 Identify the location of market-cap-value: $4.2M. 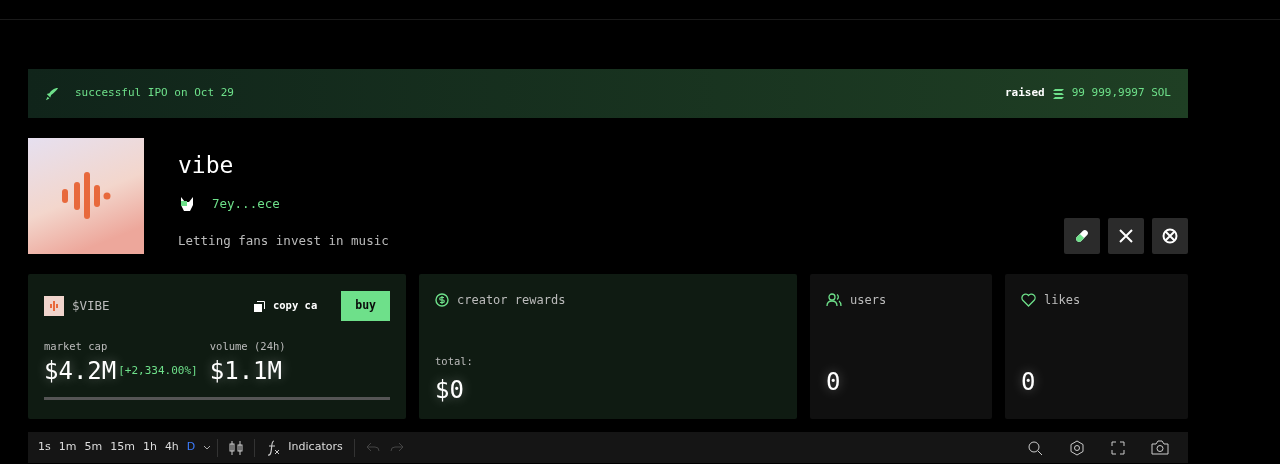
(80, 370).